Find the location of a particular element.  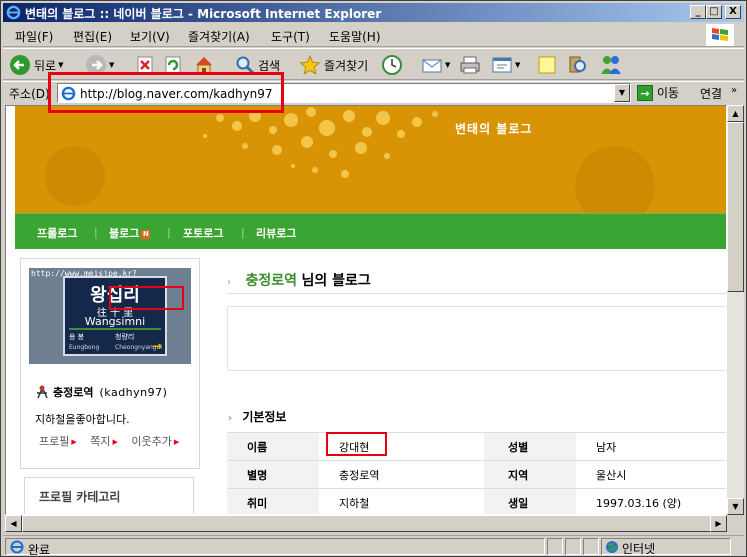

edit-button: ▼ is located at coordinates (505, 65).